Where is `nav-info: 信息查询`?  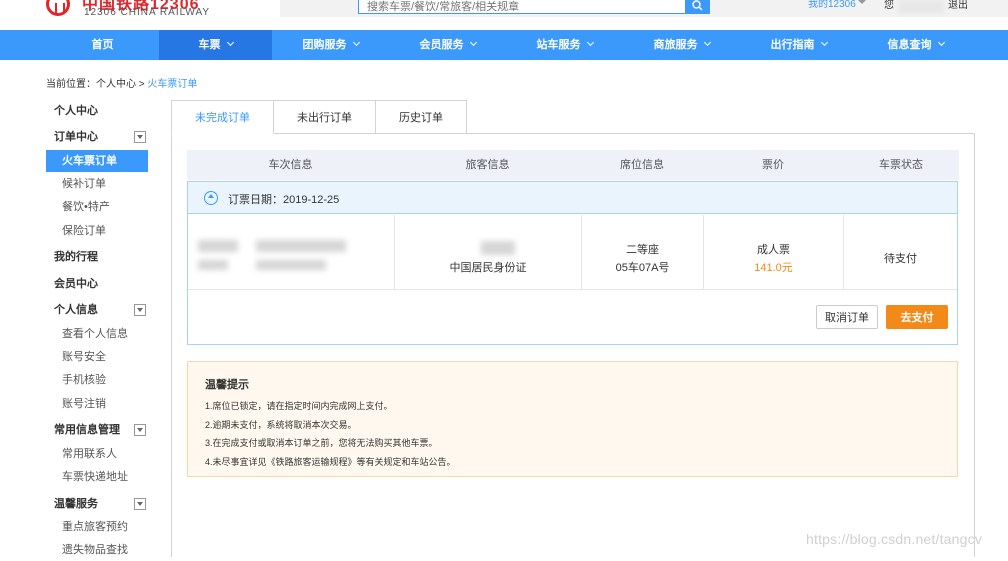 nav-info: 信息查询 is located at coordinates (915, 45).